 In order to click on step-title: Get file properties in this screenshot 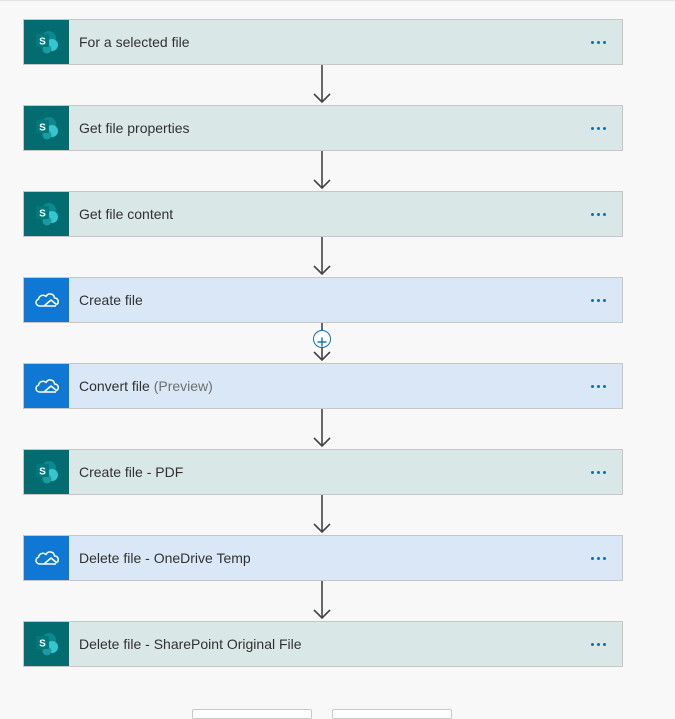, I will do `click(134, 128)`.